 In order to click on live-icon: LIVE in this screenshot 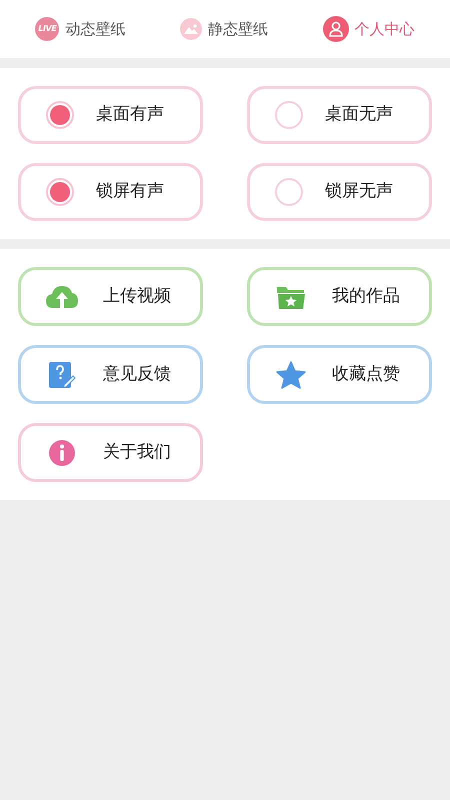, I will do `click(47, 29)`.